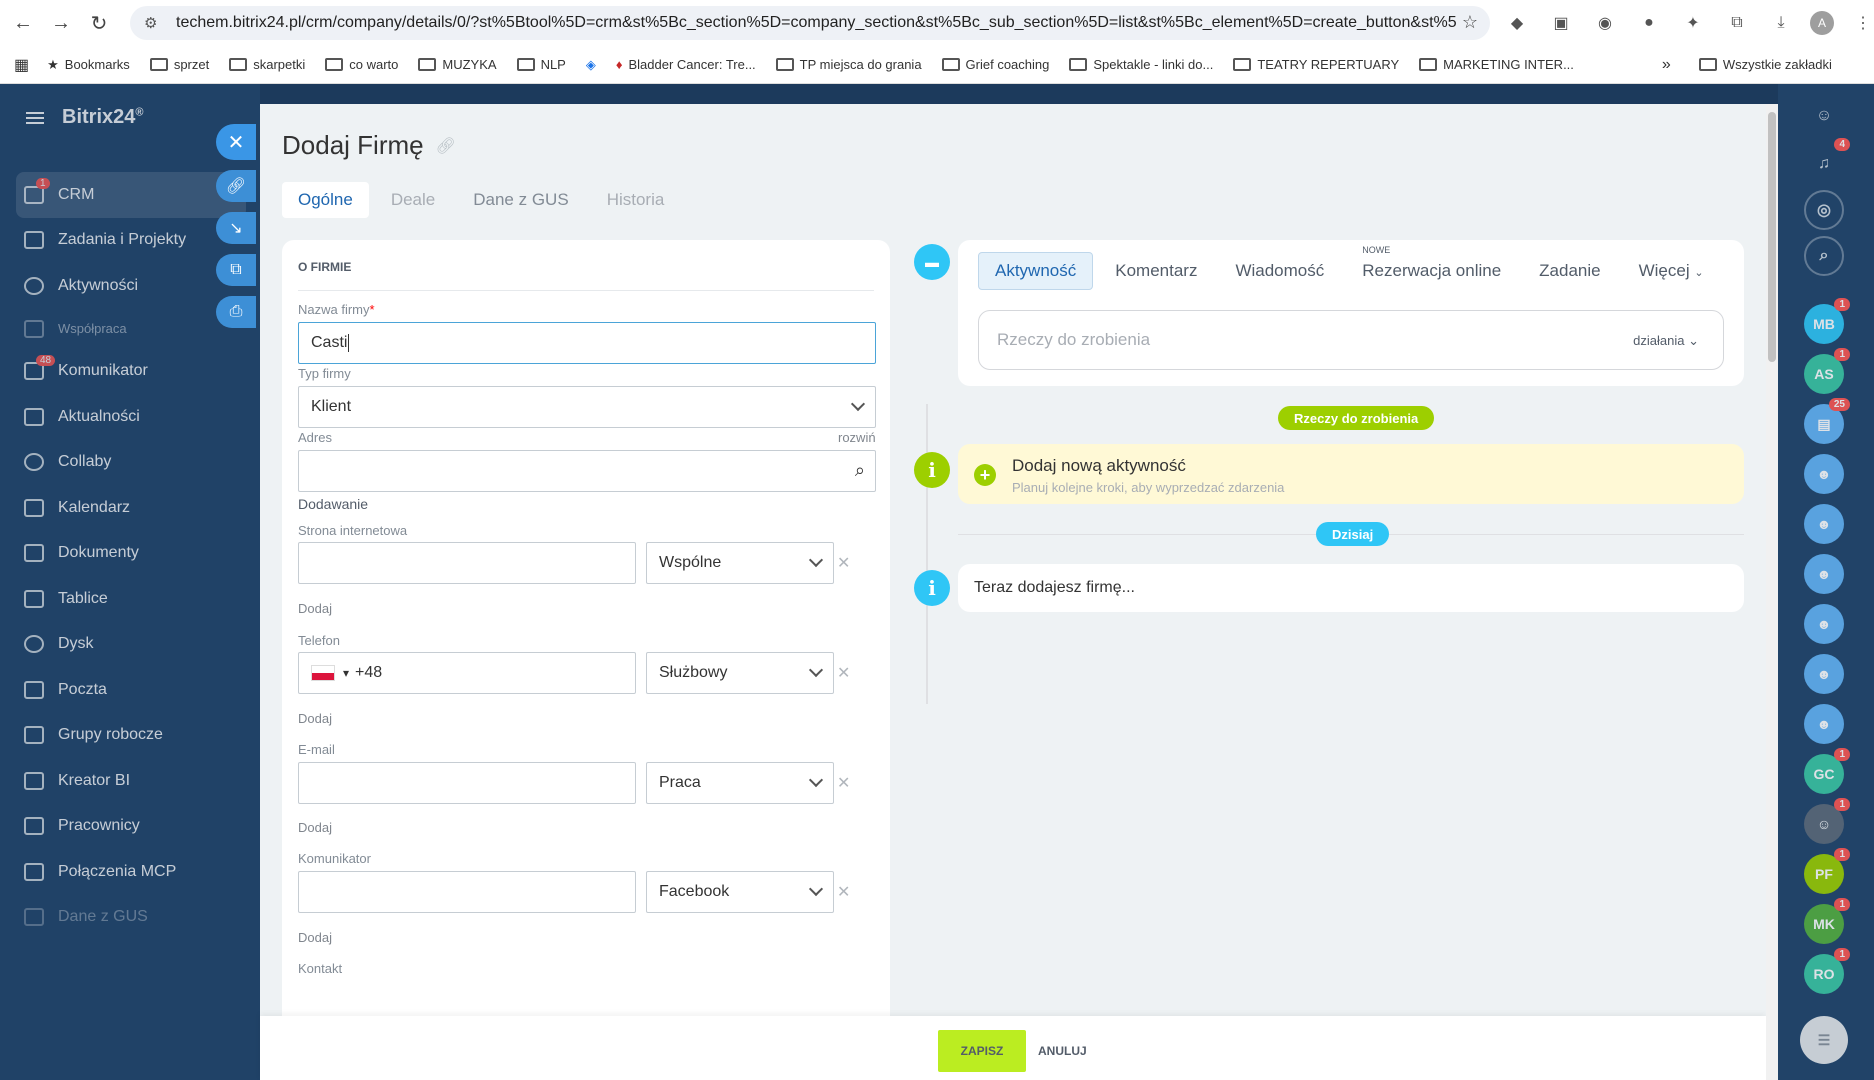 The width and height of the screenshot is (1874, 1080). What do you see at coordinates (267, 64) in the screenshot?
I see `bookmark-folder: skarpetki` at bounding box center [267, 64].